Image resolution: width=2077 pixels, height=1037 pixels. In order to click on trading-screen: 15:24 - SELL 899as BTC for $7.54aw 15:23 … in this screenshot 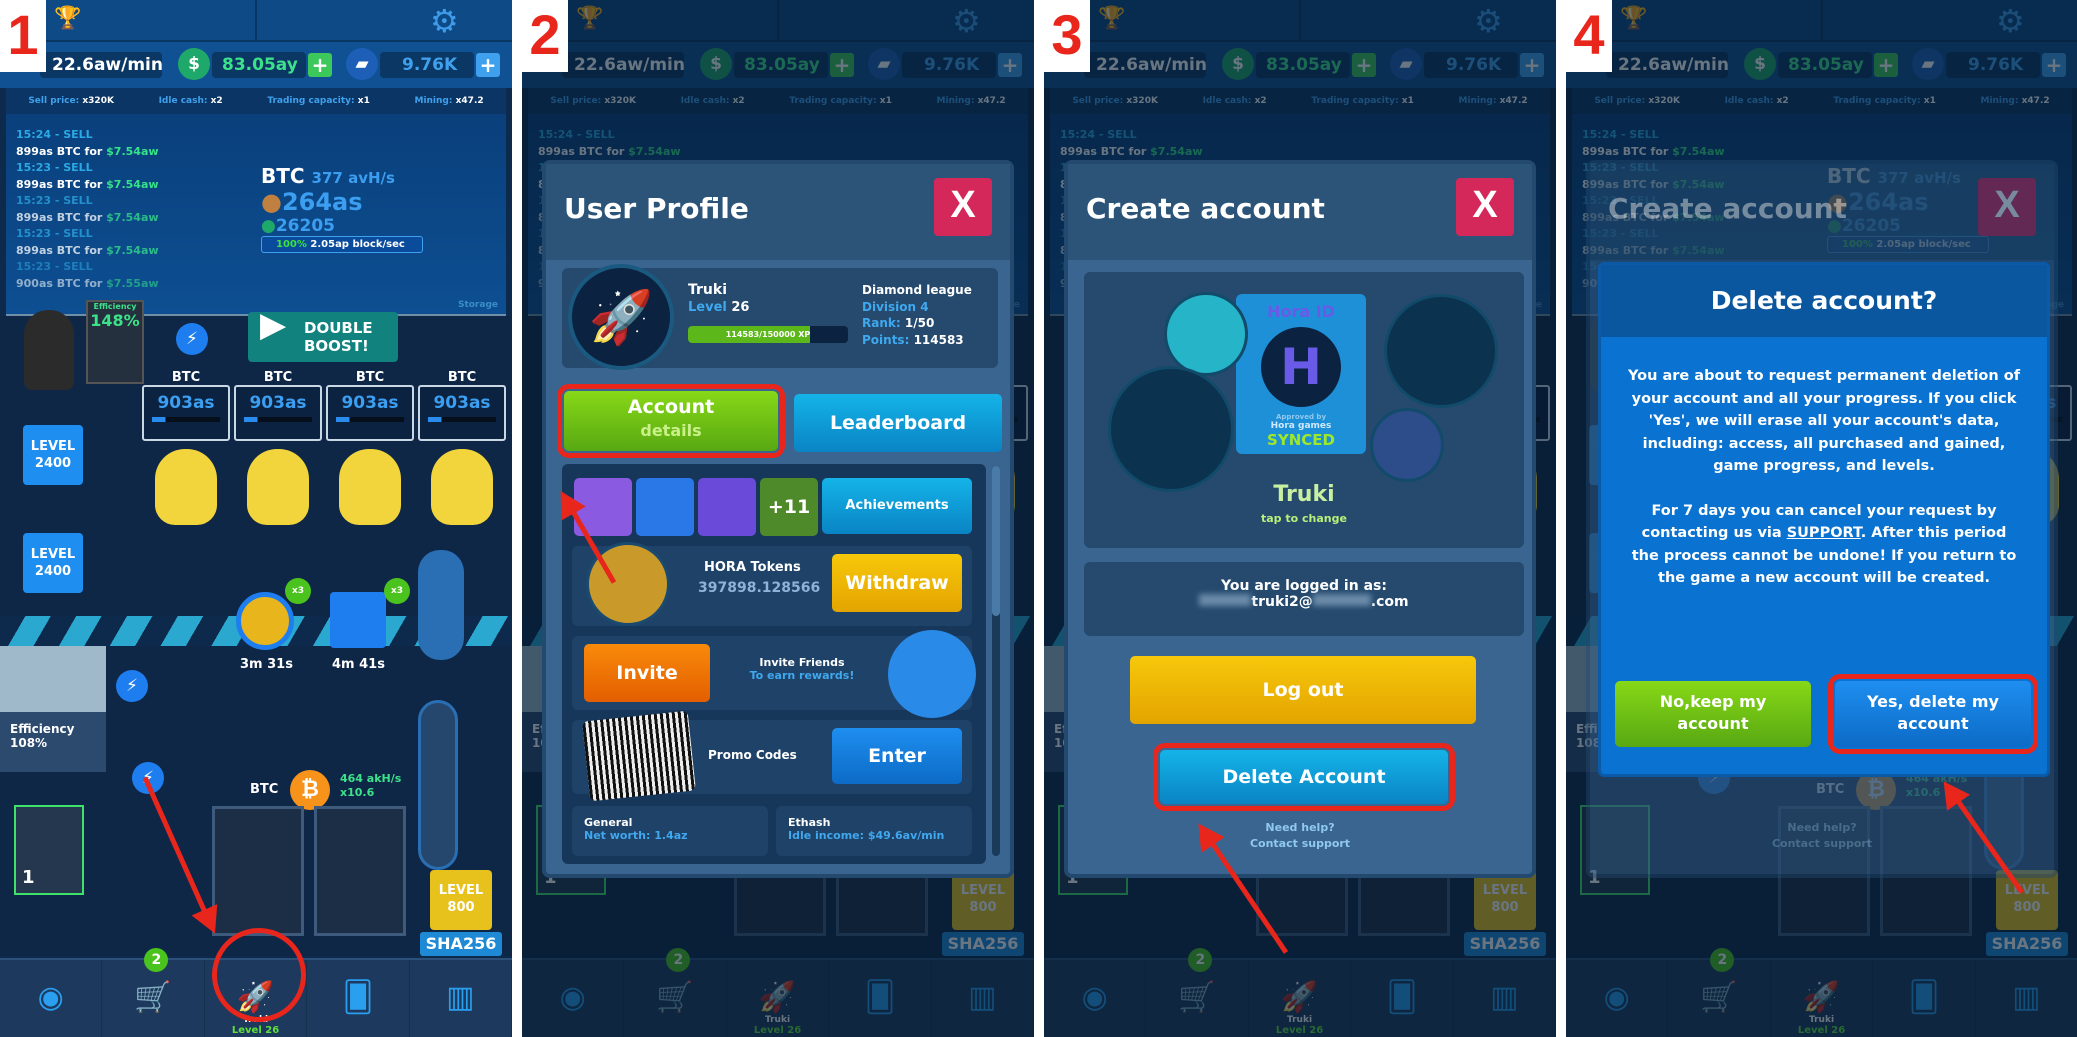, I will do `click(256, 215)`.